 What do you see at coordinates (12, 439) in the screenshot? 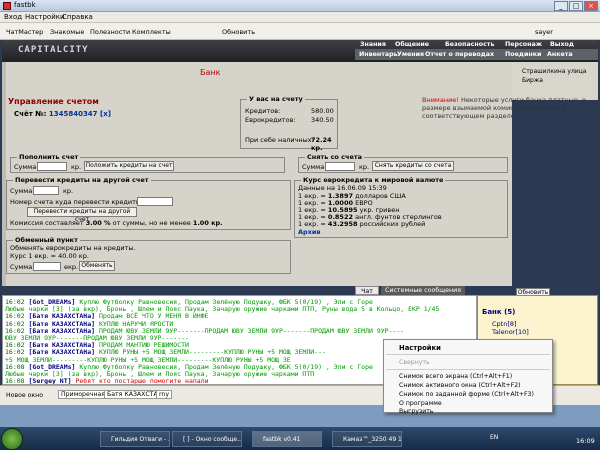
I see `start-button` at bounding box center [12, 439].